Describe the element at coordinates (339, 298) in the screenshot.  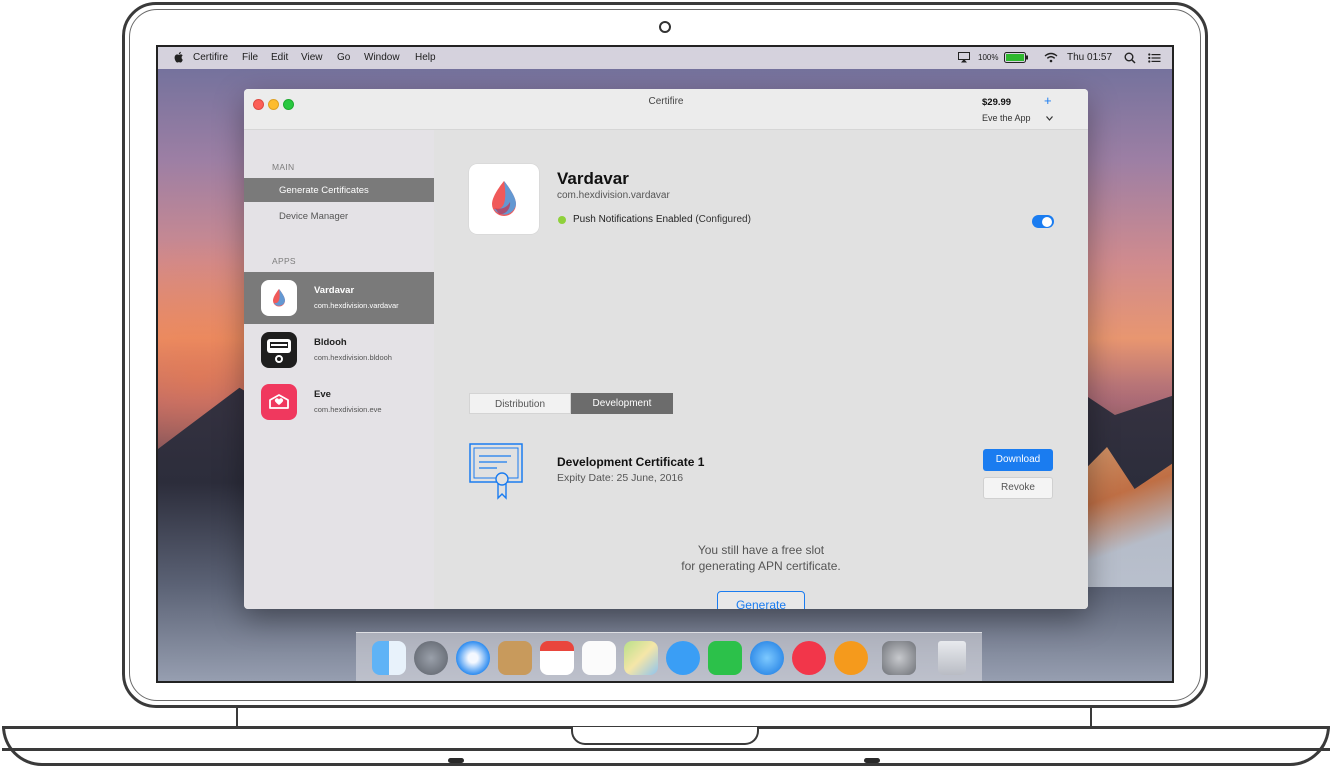
I see `app-row-vardavar: Vardavar com.hexdivision.vardavar` at that location.